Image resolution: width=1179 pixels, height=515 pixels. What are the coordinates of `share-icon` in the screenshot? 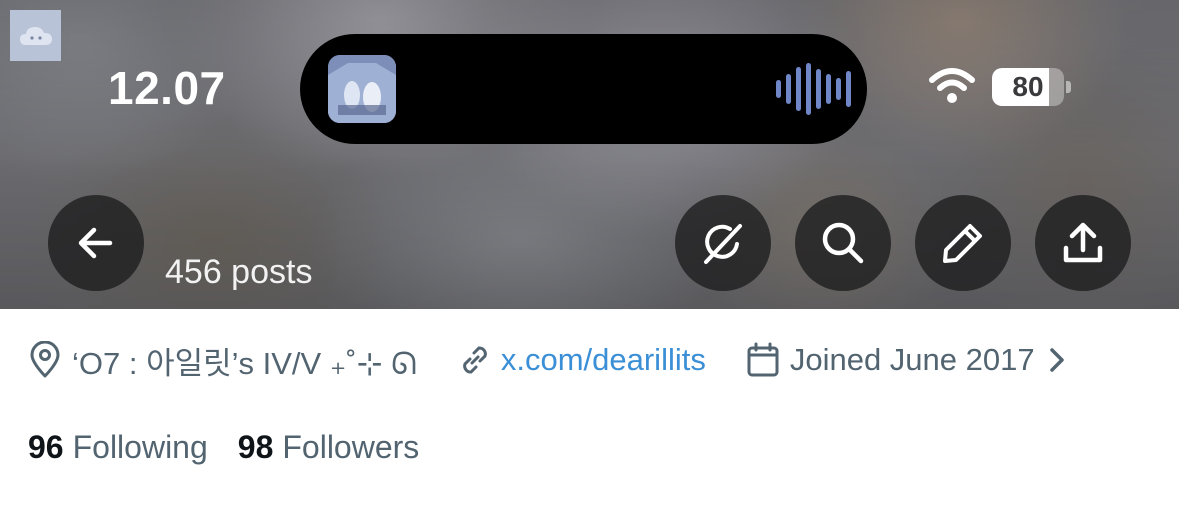 It's located at (1083, 242).